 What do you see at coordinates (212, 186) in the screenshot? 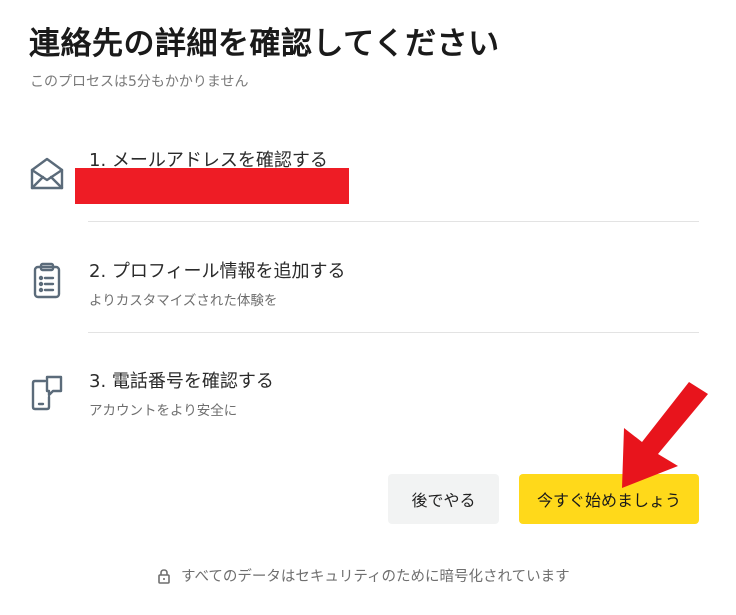
I see `redacted-email` at bounding box center [212, 186].